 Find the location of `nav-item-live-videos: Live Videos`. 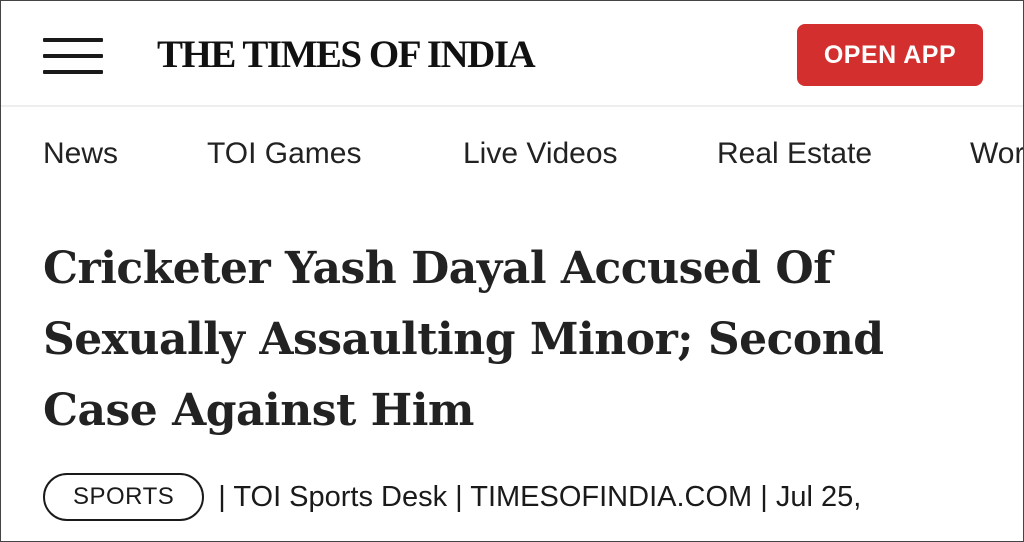

nav-item-live-videos: Live Videos is located at coordinates (540, 154).